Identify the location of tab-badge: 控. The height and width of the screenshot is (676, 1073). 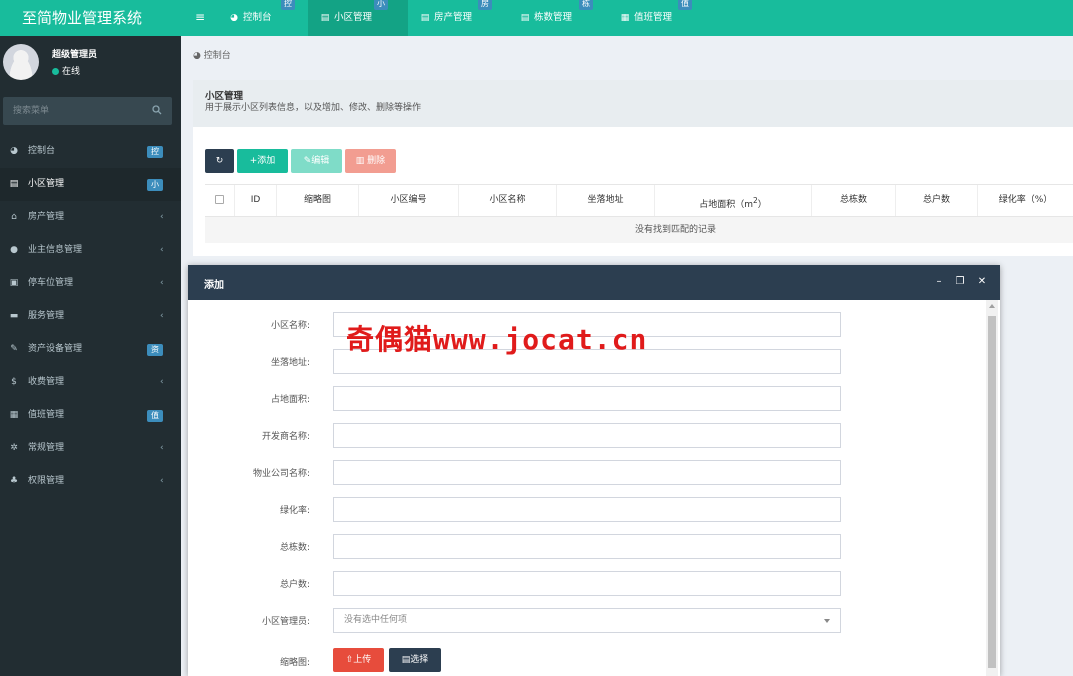
(288, 5).